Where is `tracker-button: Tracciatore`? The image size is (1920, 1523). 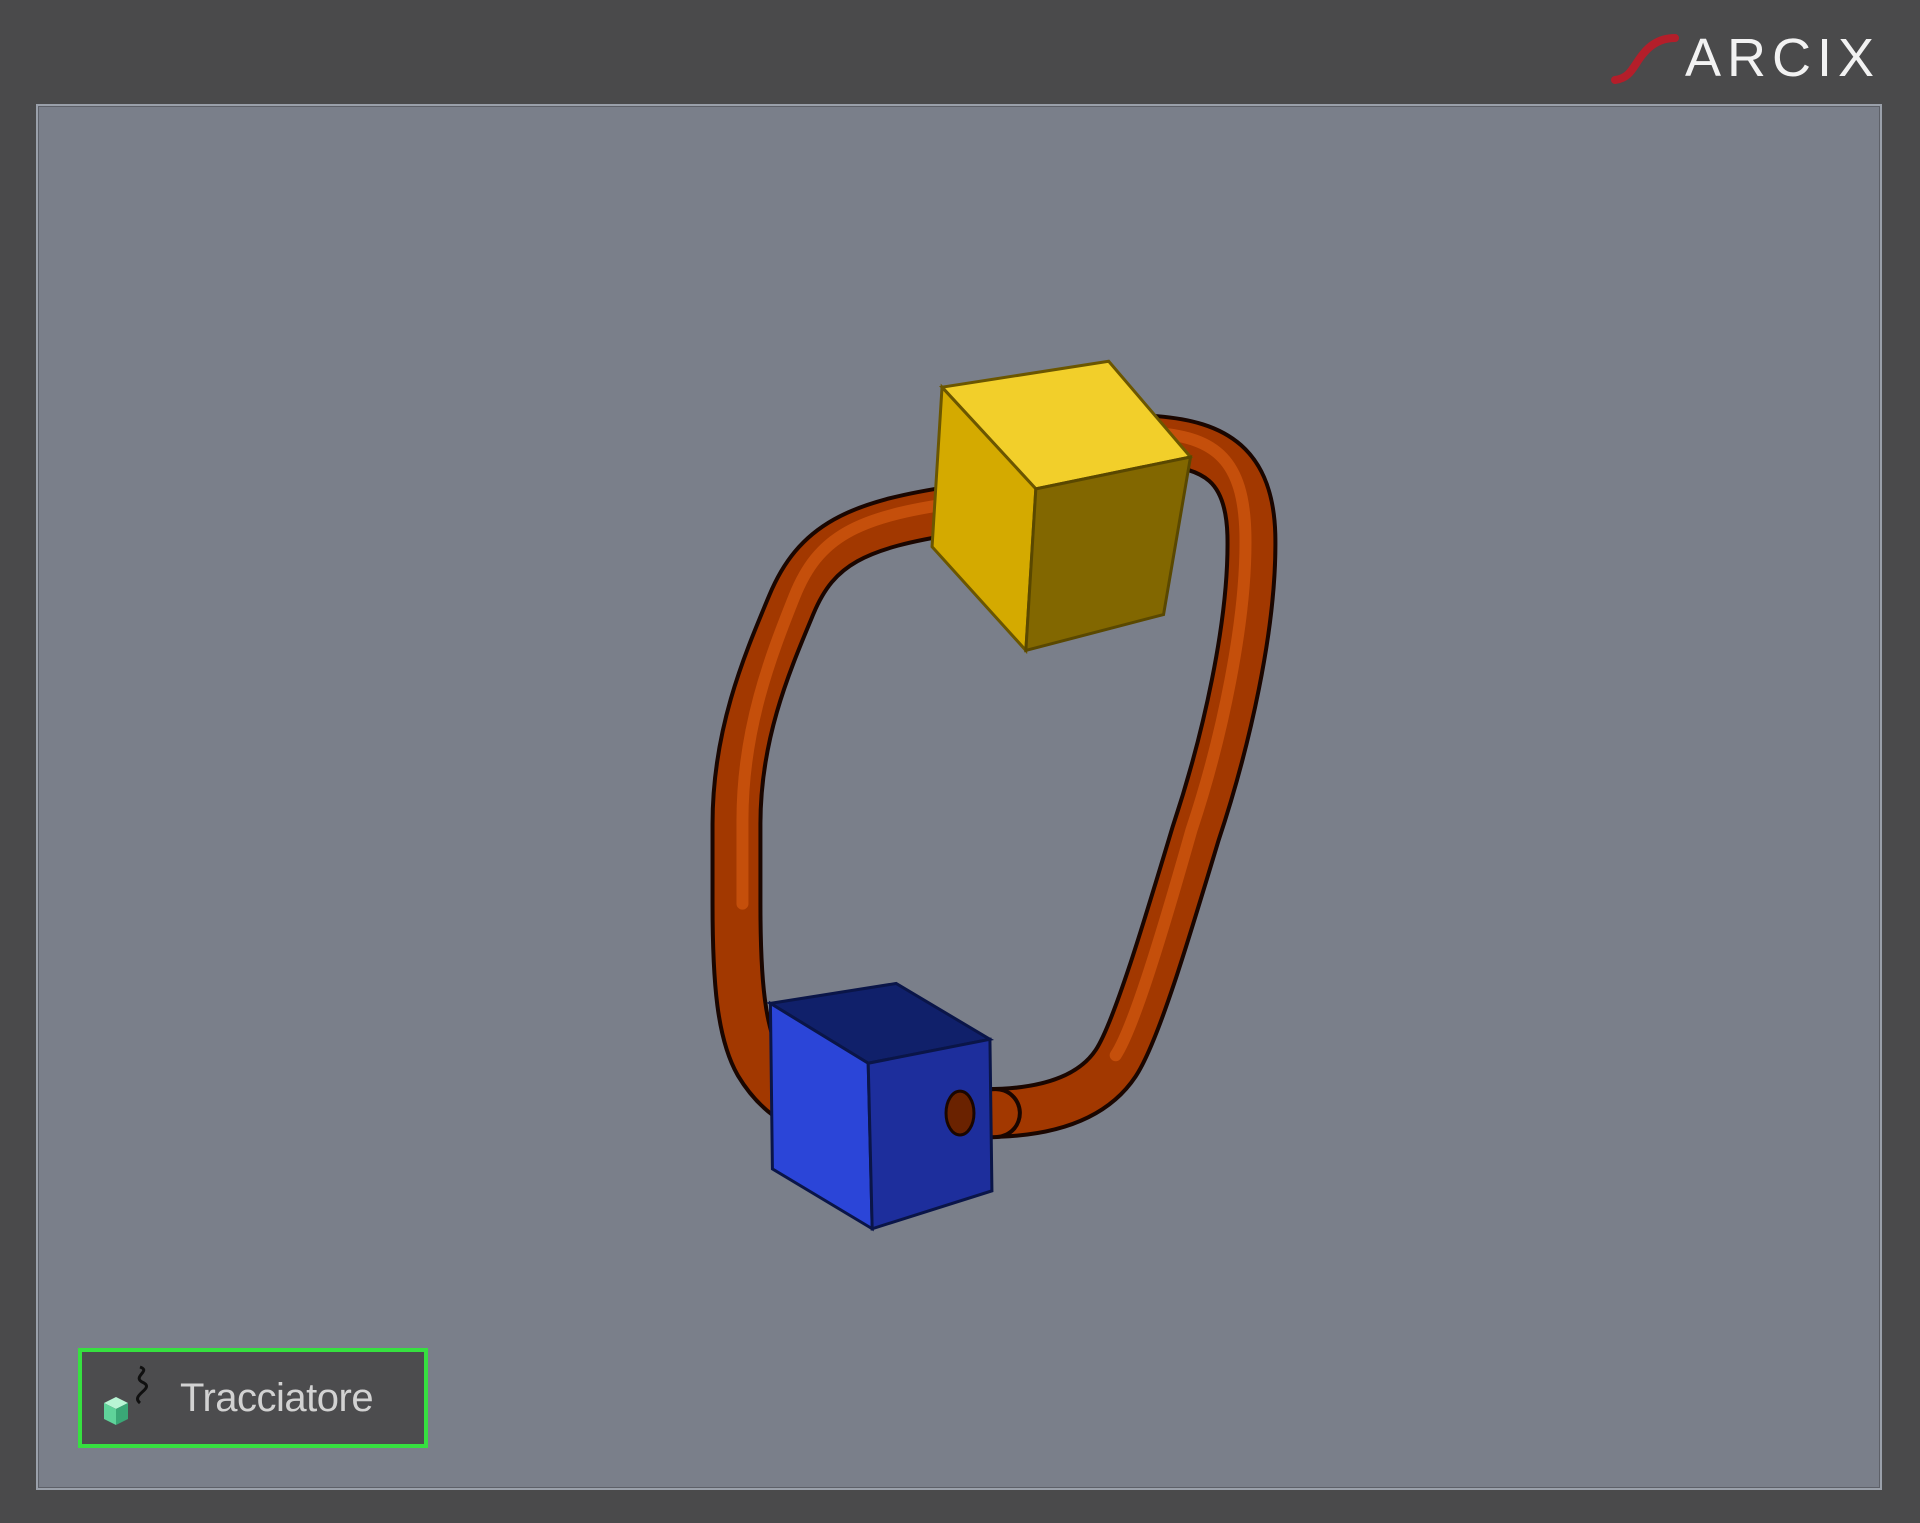 tracker-button: Tracciatore is located at coordinates (253, 1398).